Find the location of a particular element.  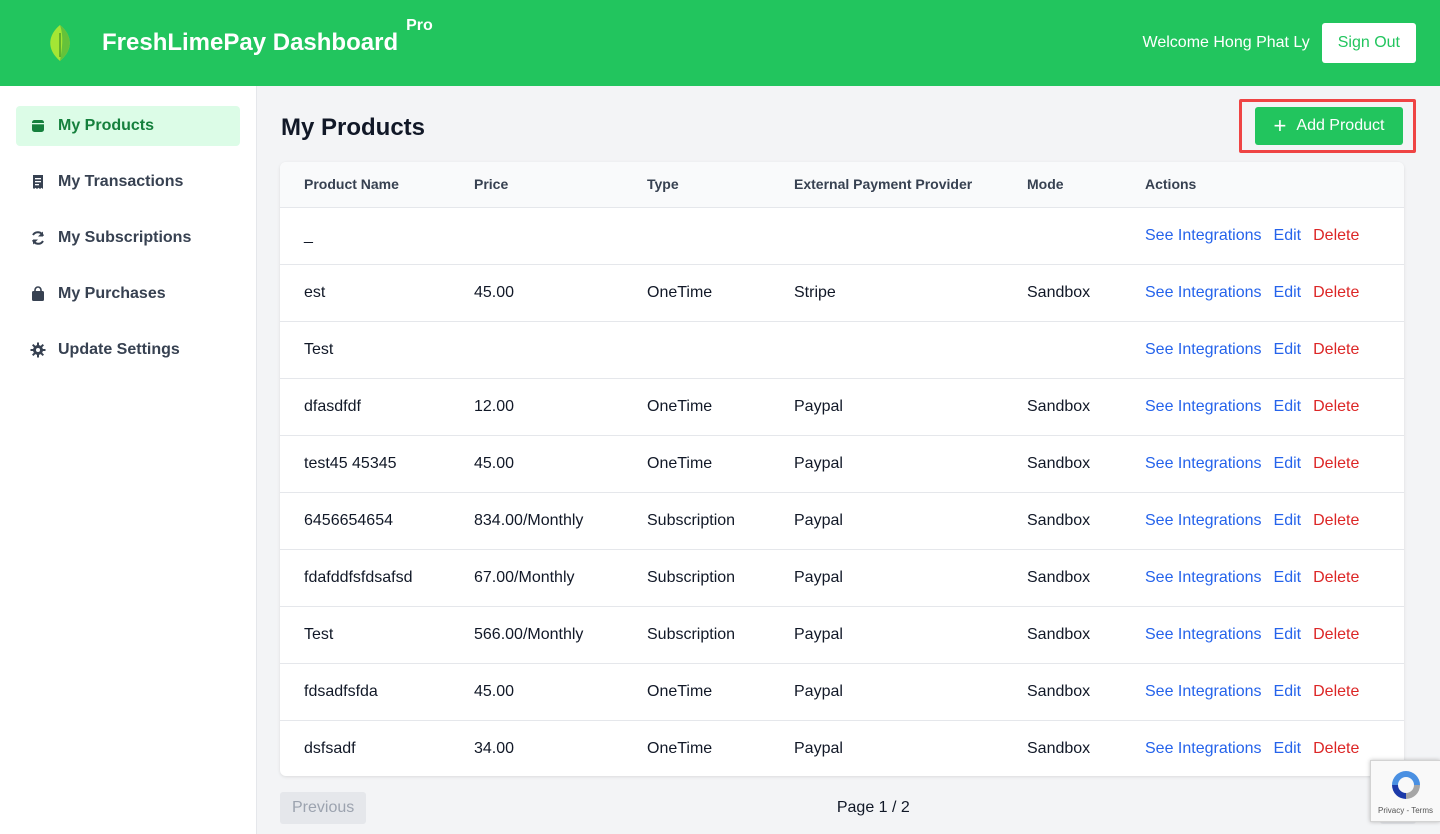

pagination: Previous Page 1 / 2 N is located at coordinates (848, 808).